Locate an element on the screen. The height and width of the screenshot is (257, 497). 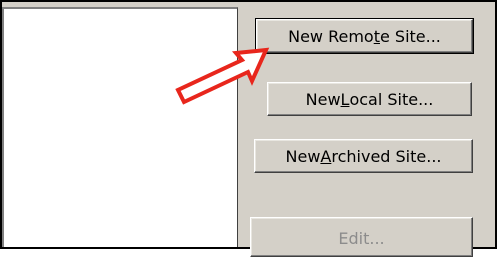
new-local-site-mnemonic: L is located at coordinates (345, 99).